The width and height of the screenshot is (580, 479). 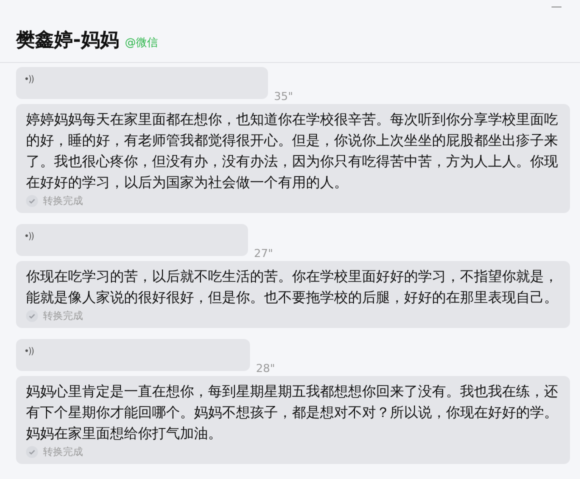 What do you see at coordinates (141, 42) in the screenshot?
I see `source-label: @微信` at bounding box center [141, 42].